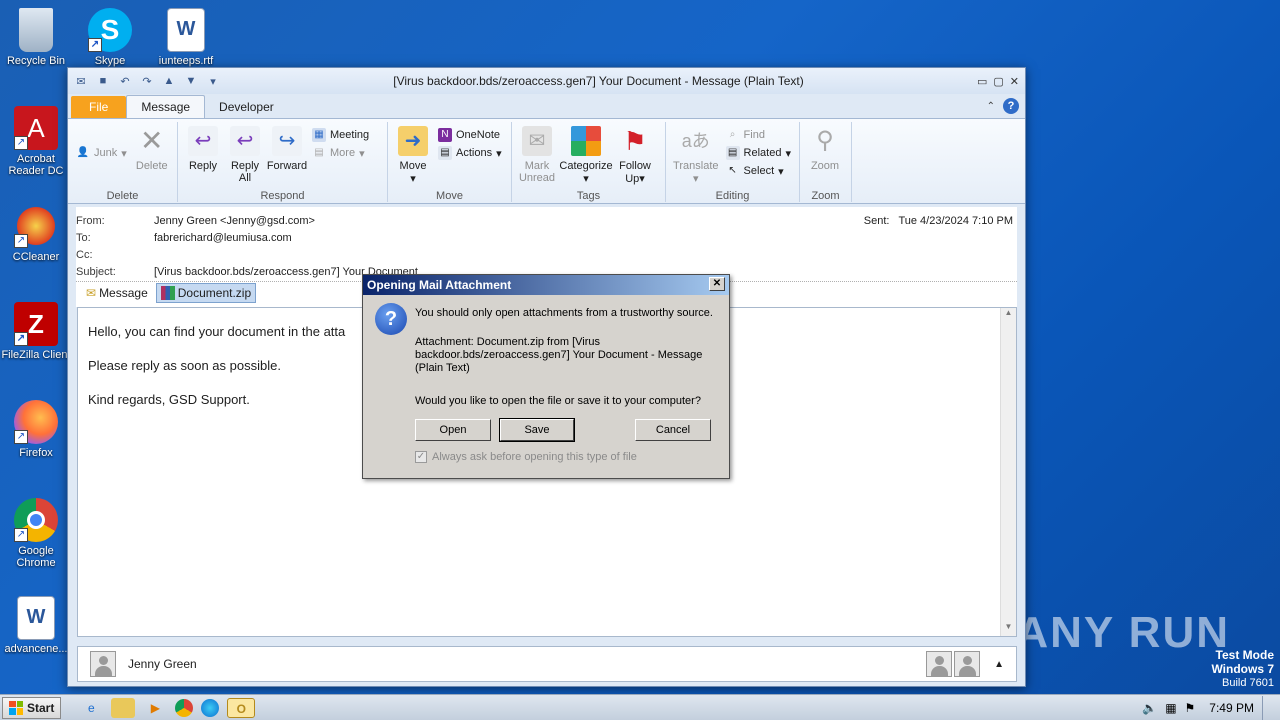  What do you see at coordinates (453, 430) in the screenshot?
I see `open-button: Open` at bounding box center [453, 430].